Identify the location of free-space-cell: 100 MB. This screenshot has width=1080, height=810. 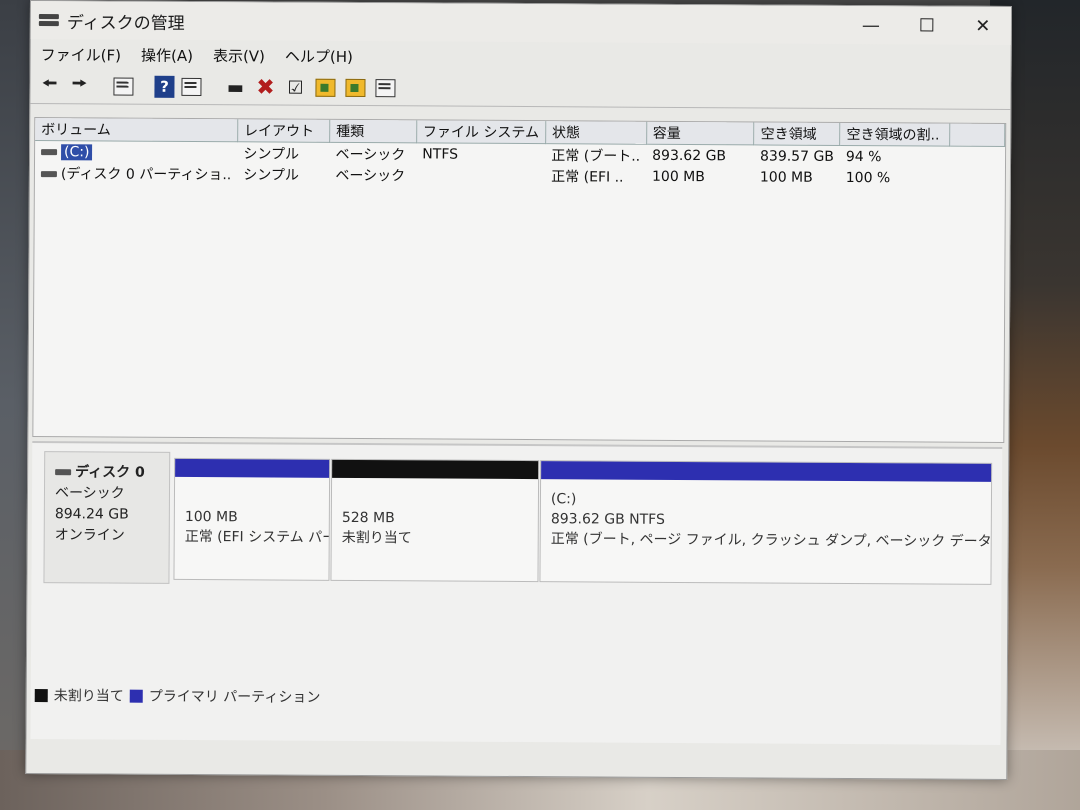
(786, 177).